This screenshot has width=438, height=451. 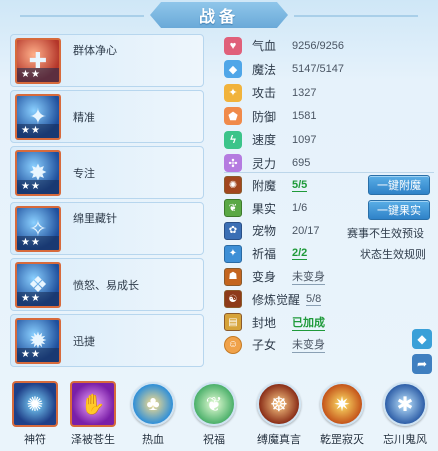 I want to click on status-rules-link: 状态生效规则, so click(x=393, y=254).